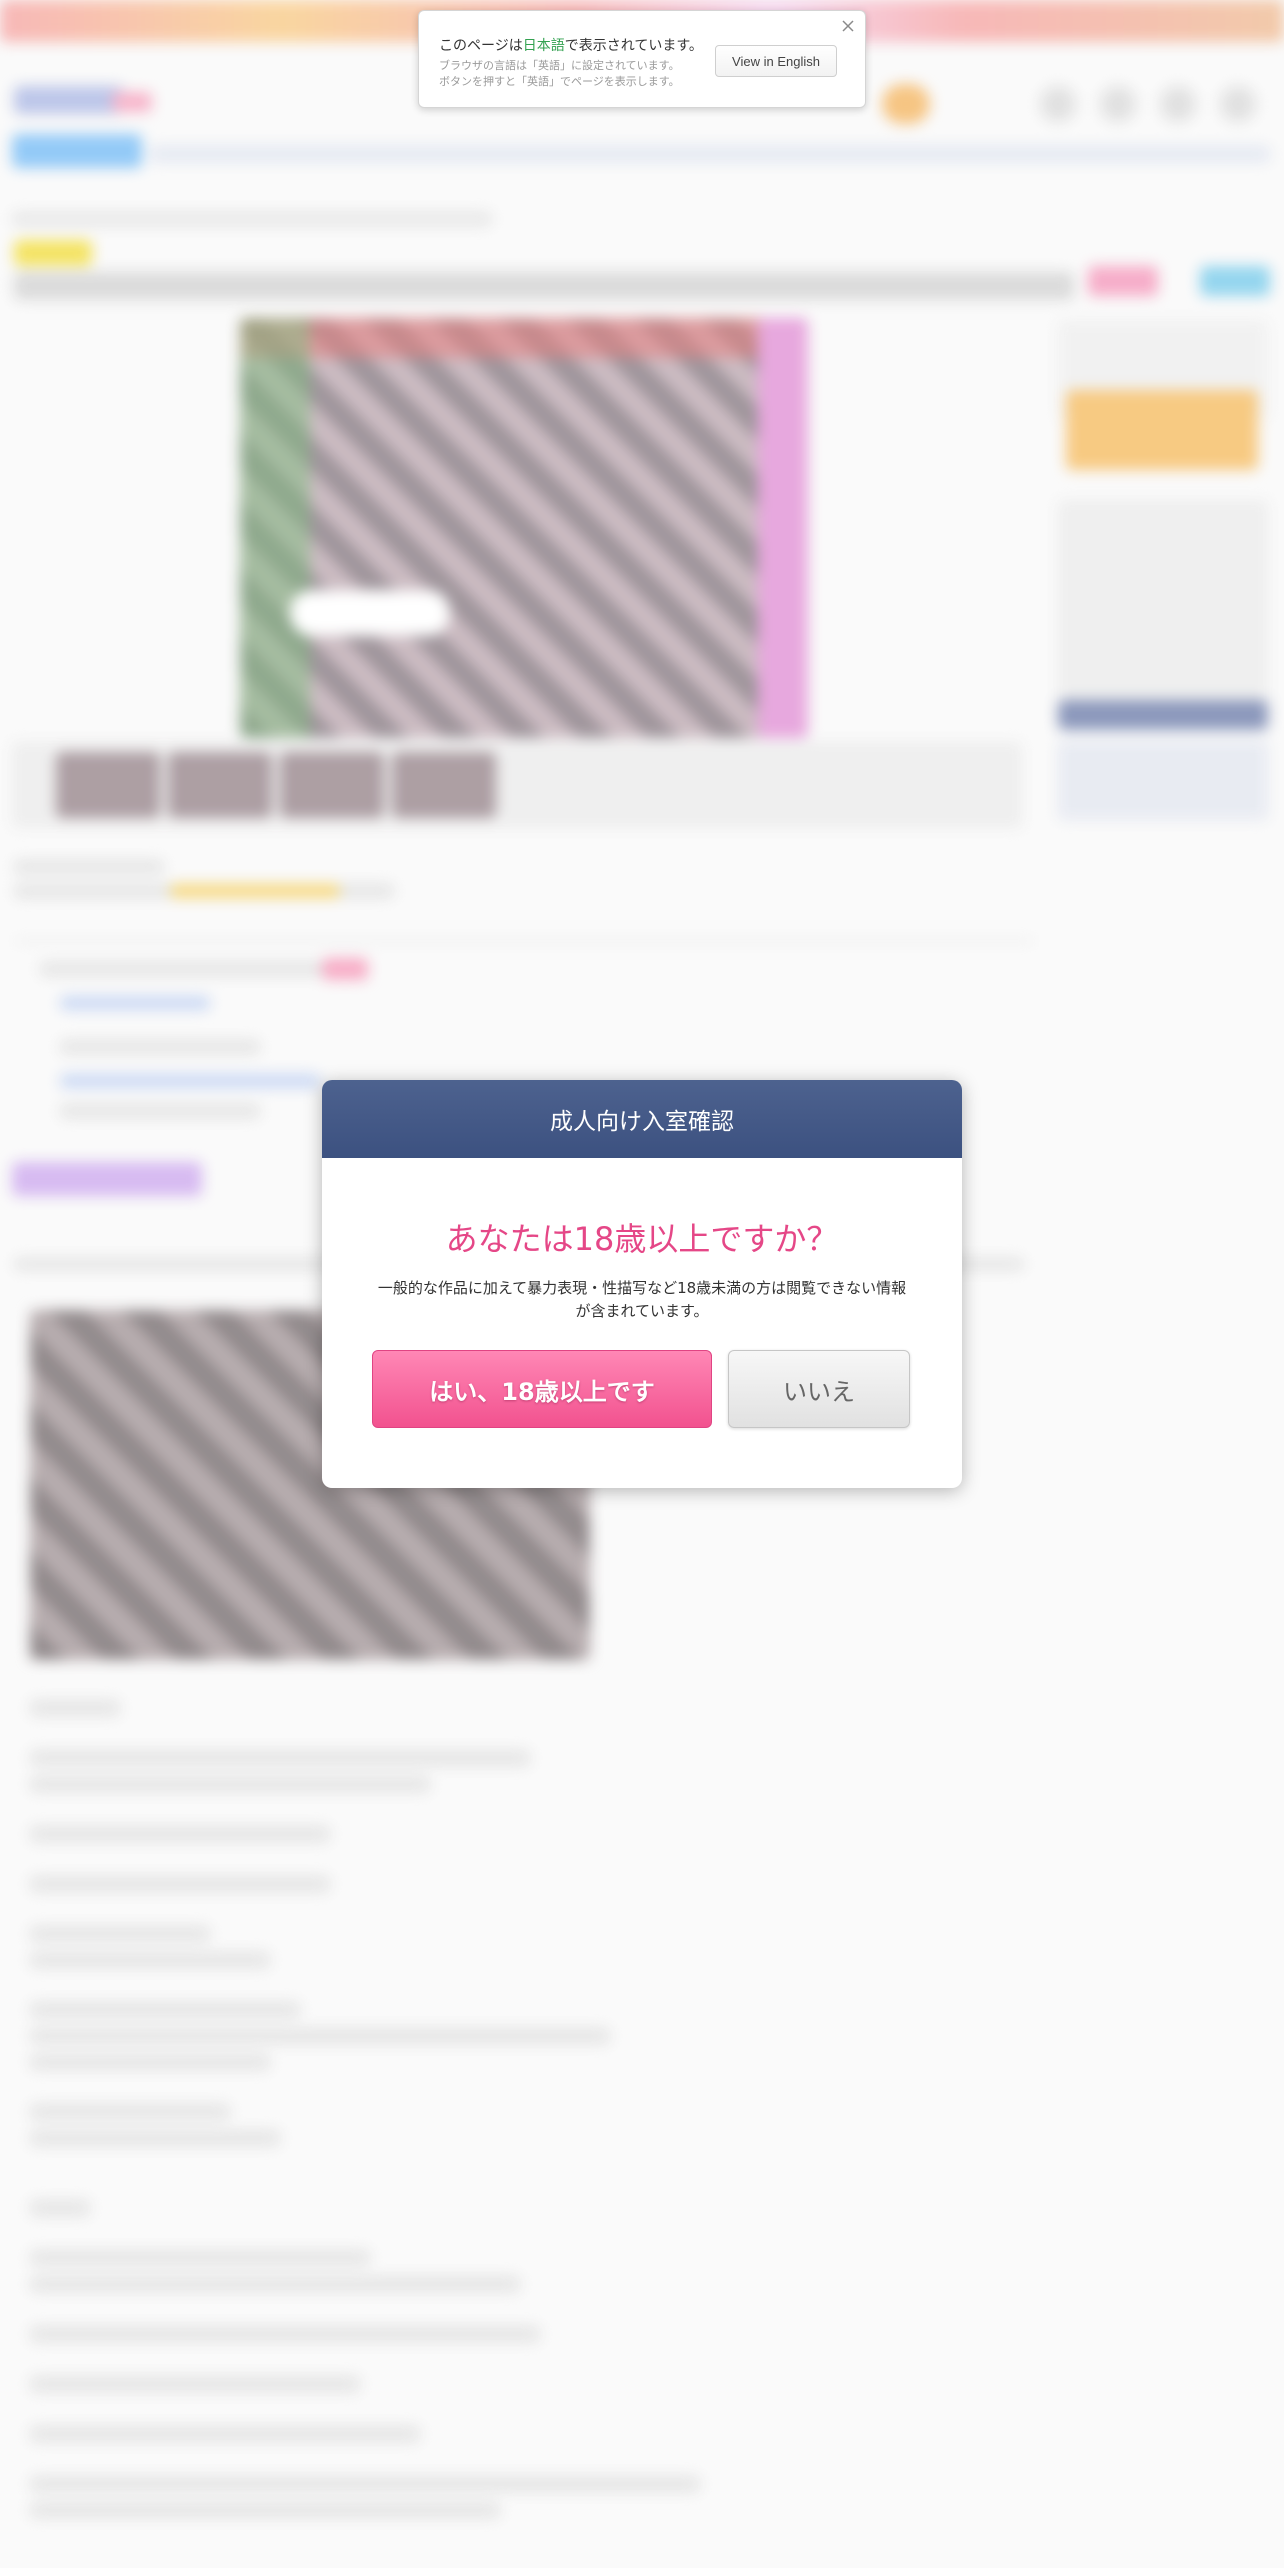  Describe the element at coordinates (559, 81) in the screenshot. I see `subtext-line: ボタンを押すと「英語」でページを表示します。` at that location.